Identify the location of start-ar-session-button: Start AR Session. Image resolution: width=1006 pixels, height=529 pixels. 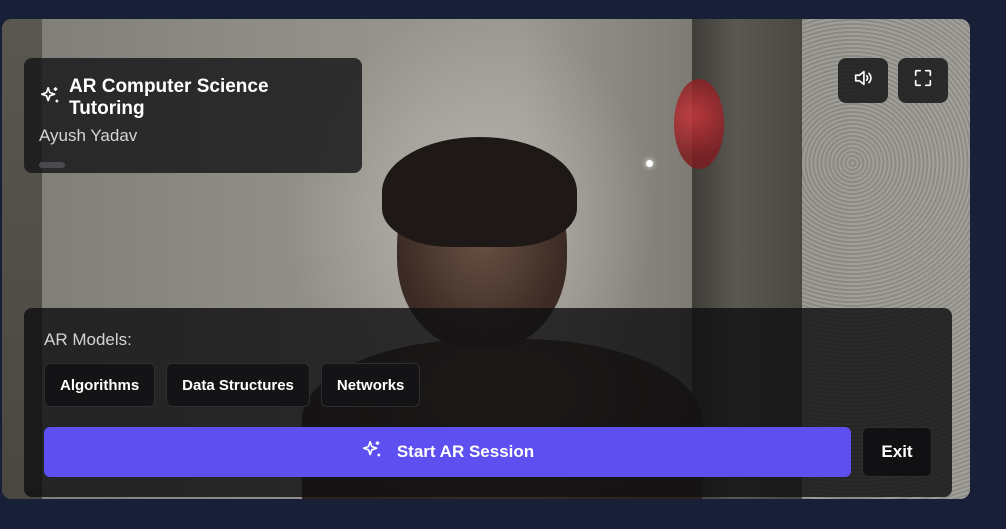
(447, 452).